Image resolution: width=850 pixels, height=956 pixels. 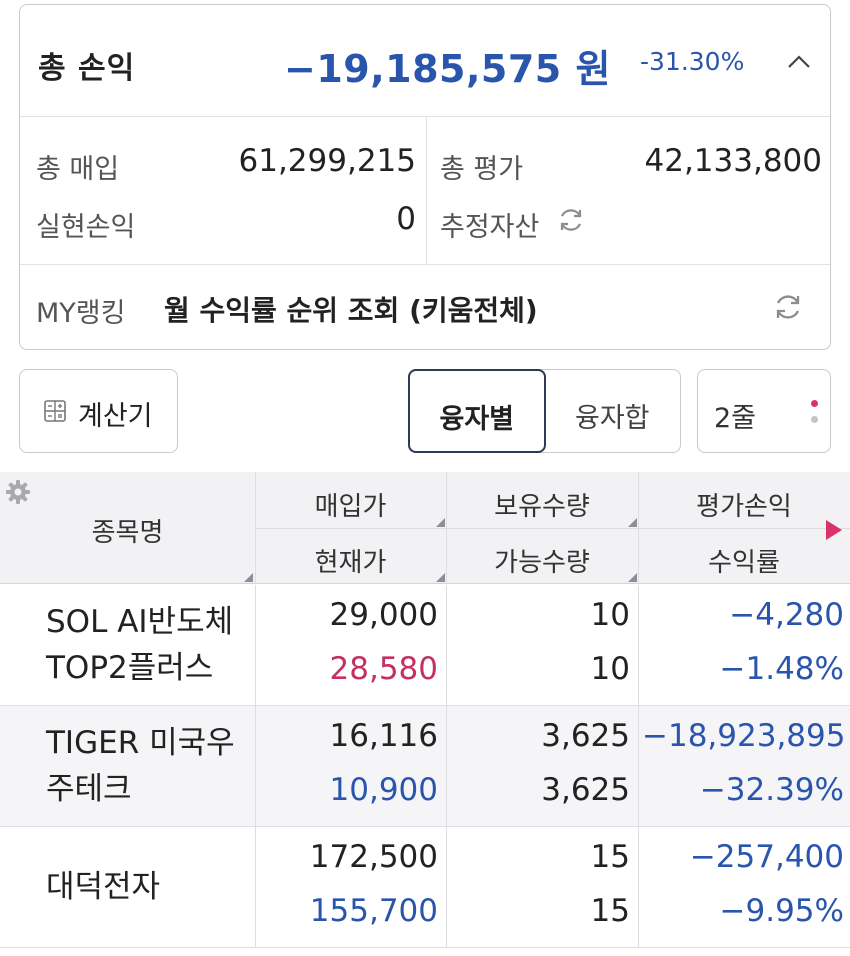 I want to click on current-price: 28,580, so click(x=383, y=669).